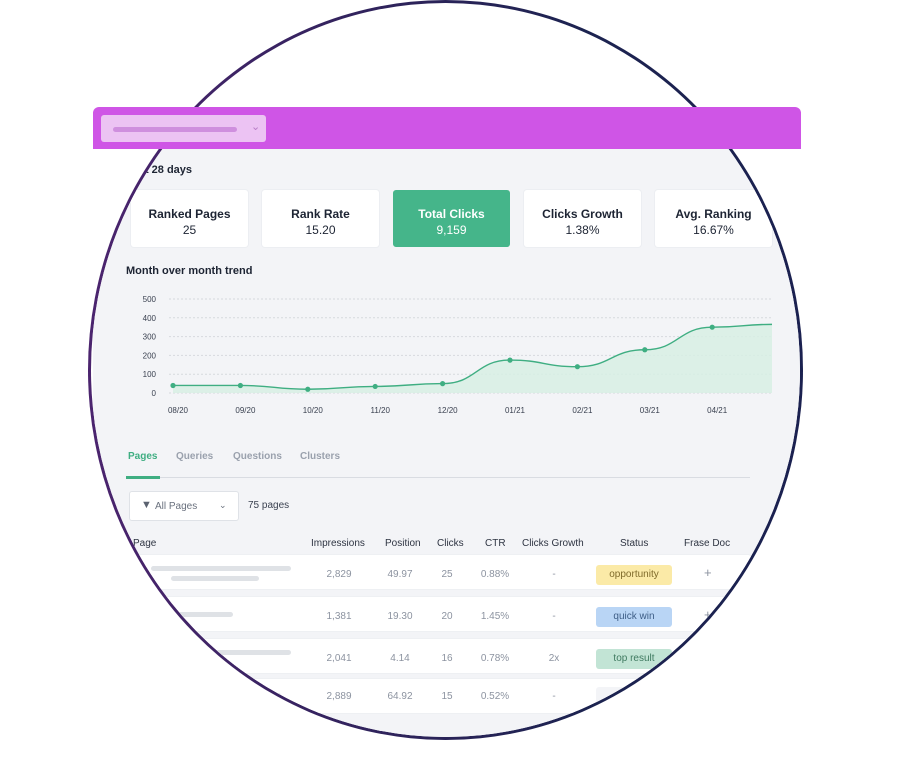  What do you see at coordinates (495, 543) in the screenshot?
I see `col-header-ctr: CTR` at bounding box center [495, 543].